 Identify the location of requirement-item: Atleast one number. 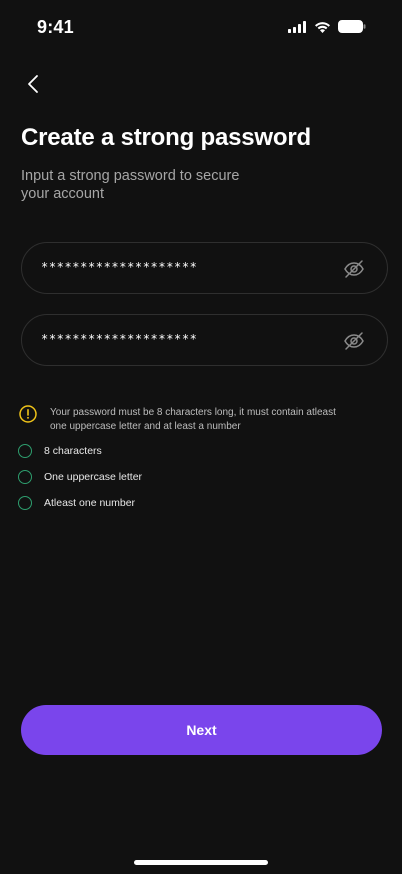
(76, 503).